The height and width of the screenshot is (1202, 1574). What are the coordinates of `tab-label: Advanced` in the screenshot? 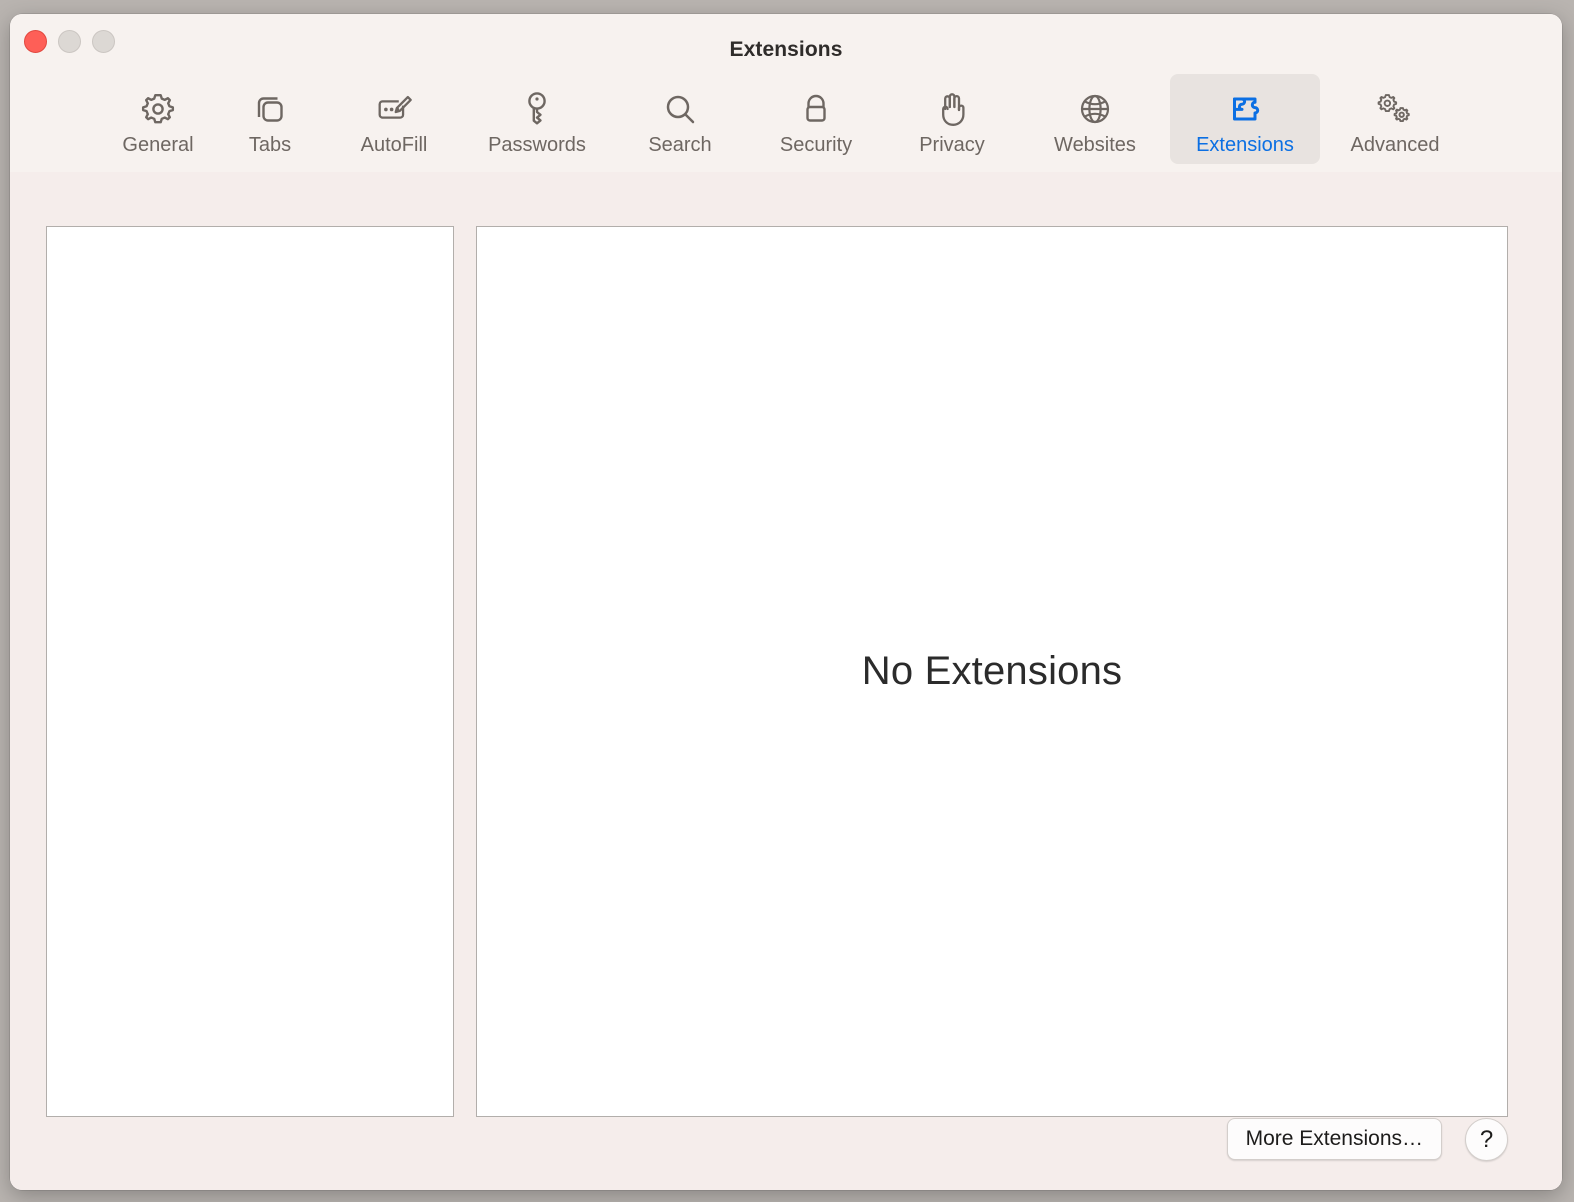 It's located at (1395, 145).